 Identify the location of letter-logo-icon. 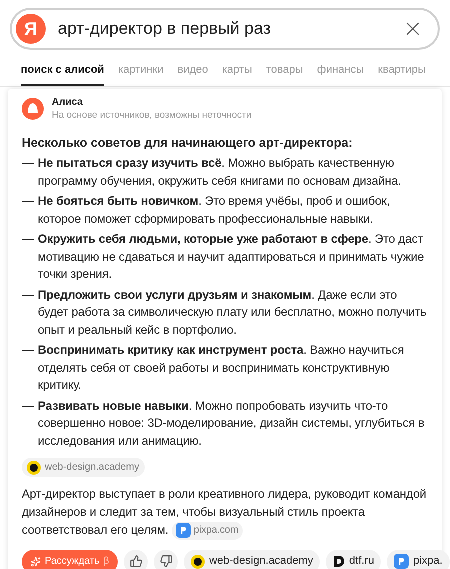
(339, 561).